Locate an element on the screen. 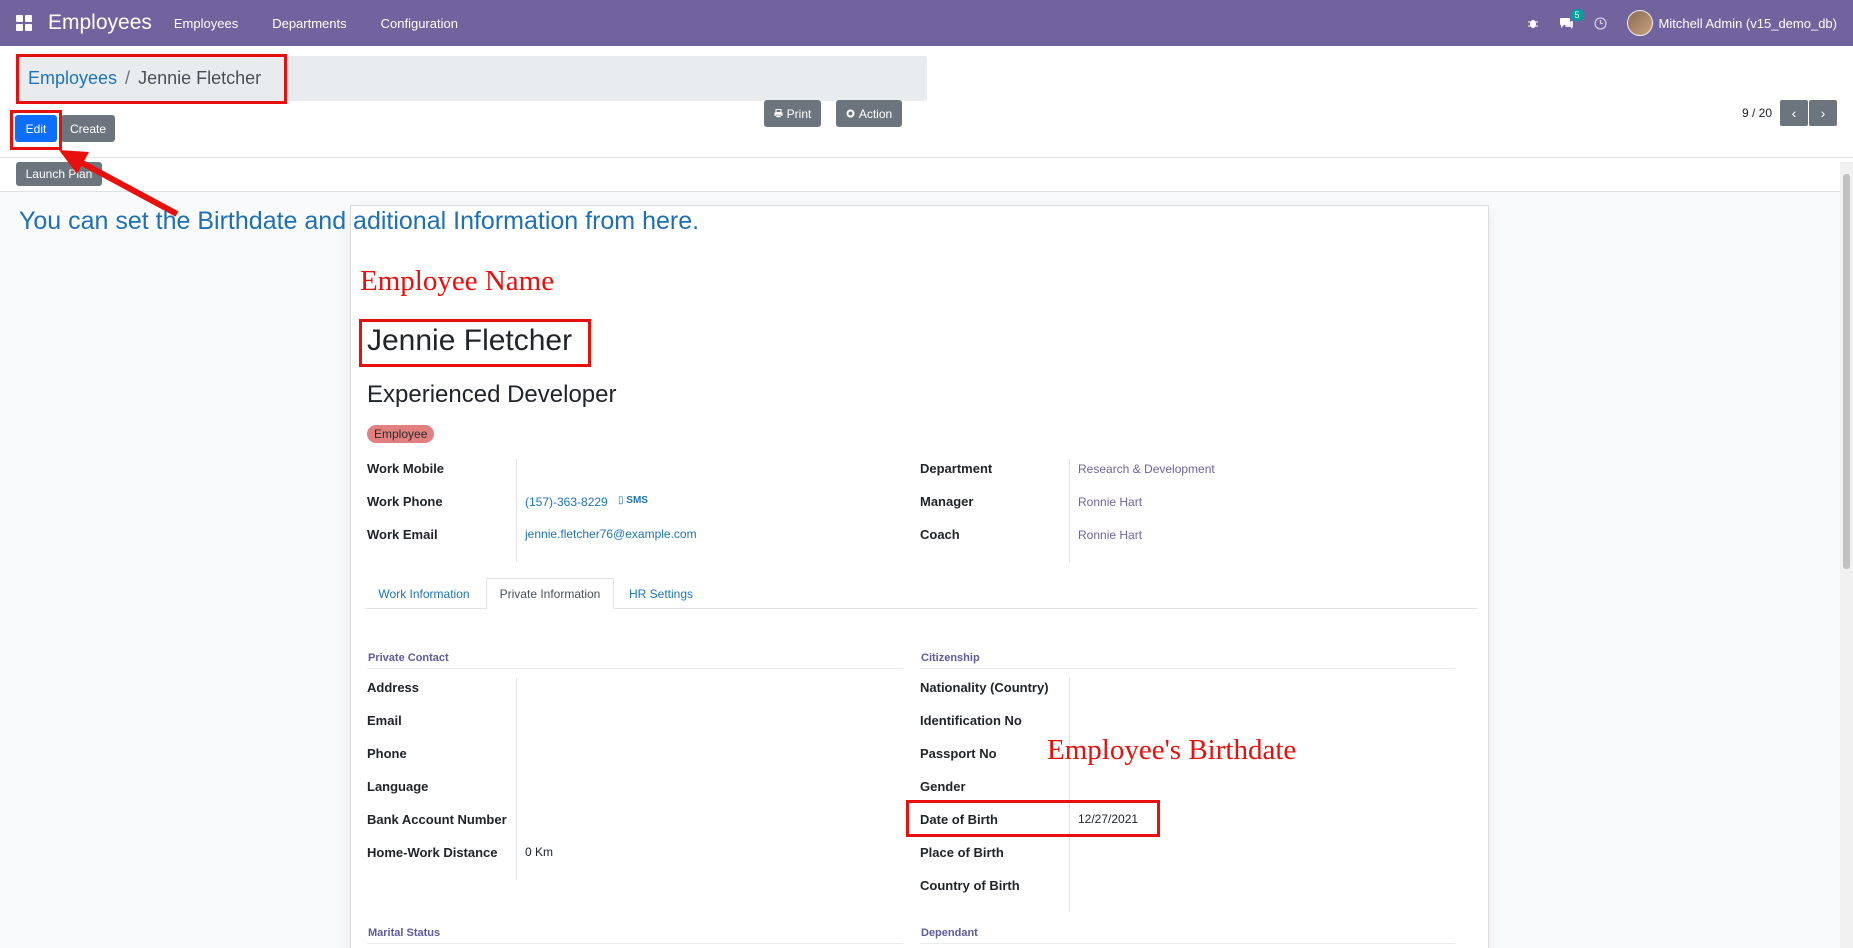 The width and height of the screenshot is (1853, 948). chevron-left-icon: ‹ is located at coordinates (1794, 113).